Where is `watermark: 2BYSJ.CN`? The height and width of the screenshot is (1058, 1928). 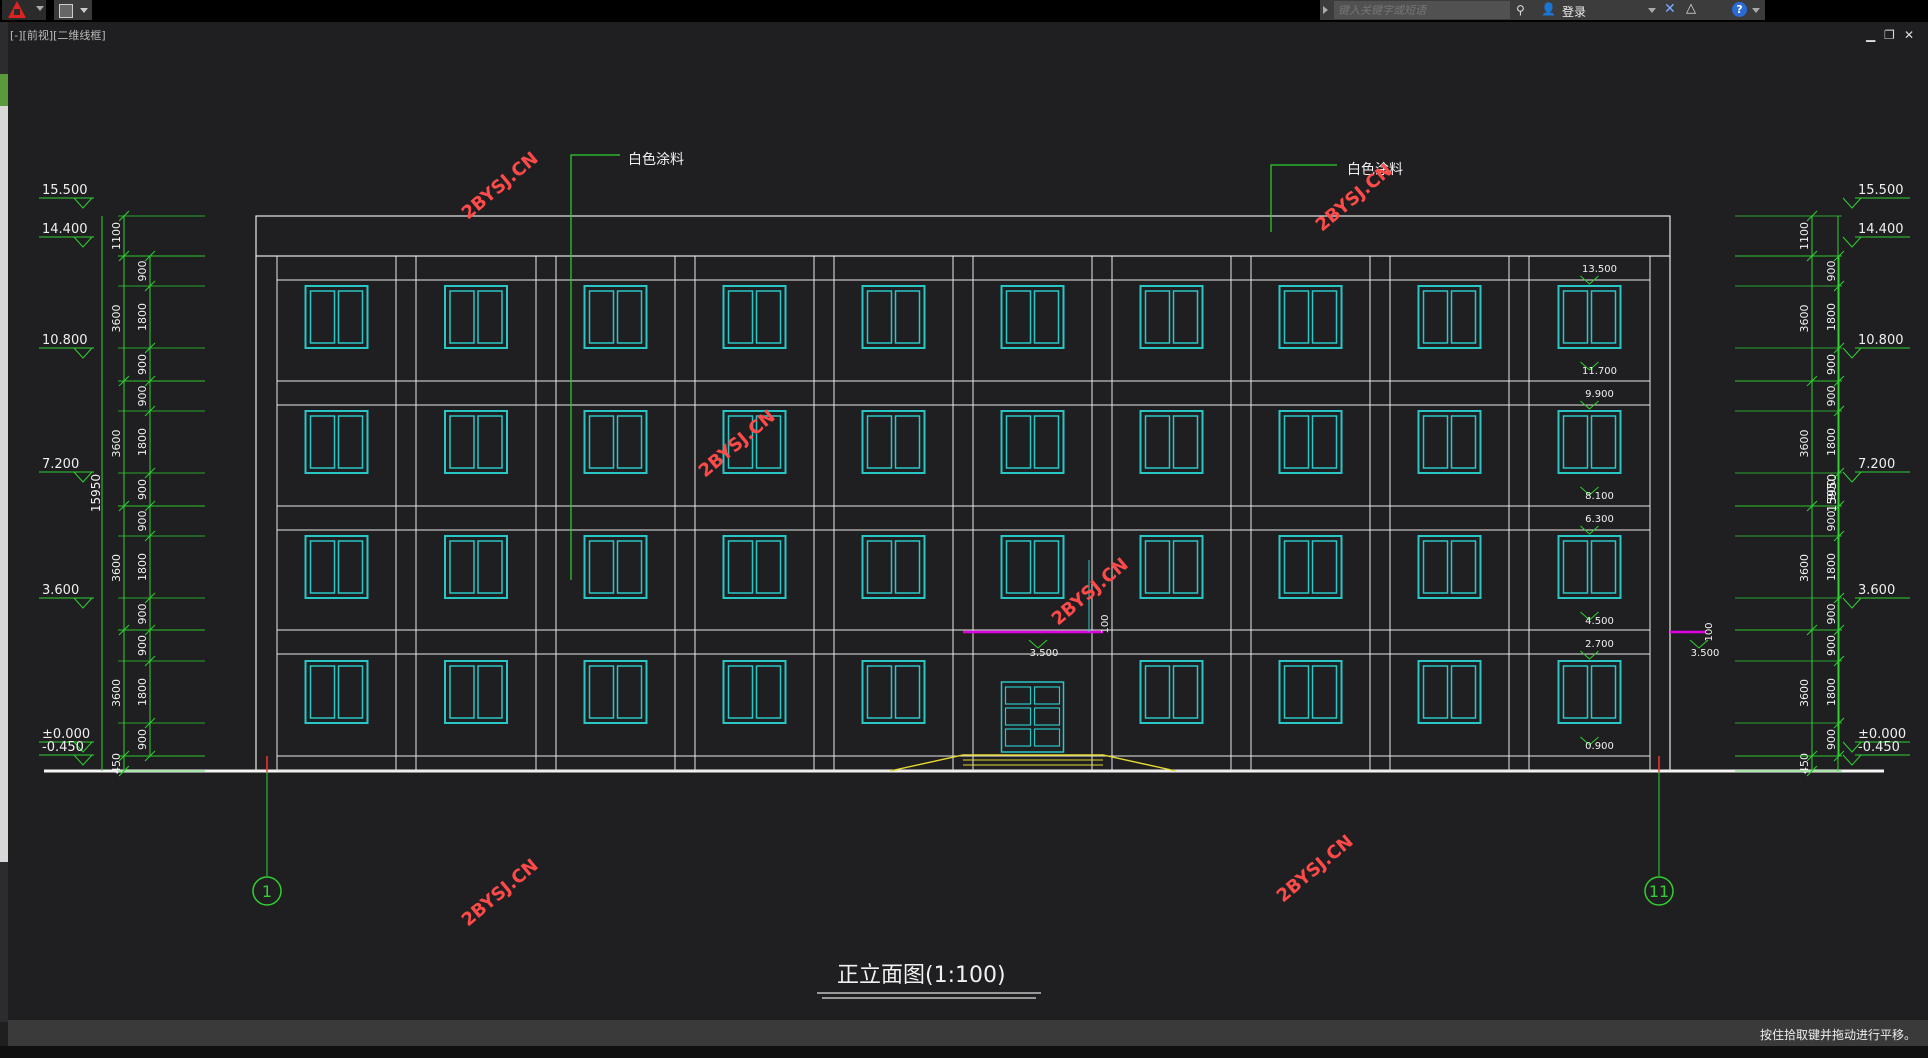
watermark: 2BYSJ.CN is located at coordinates (1090, 592).